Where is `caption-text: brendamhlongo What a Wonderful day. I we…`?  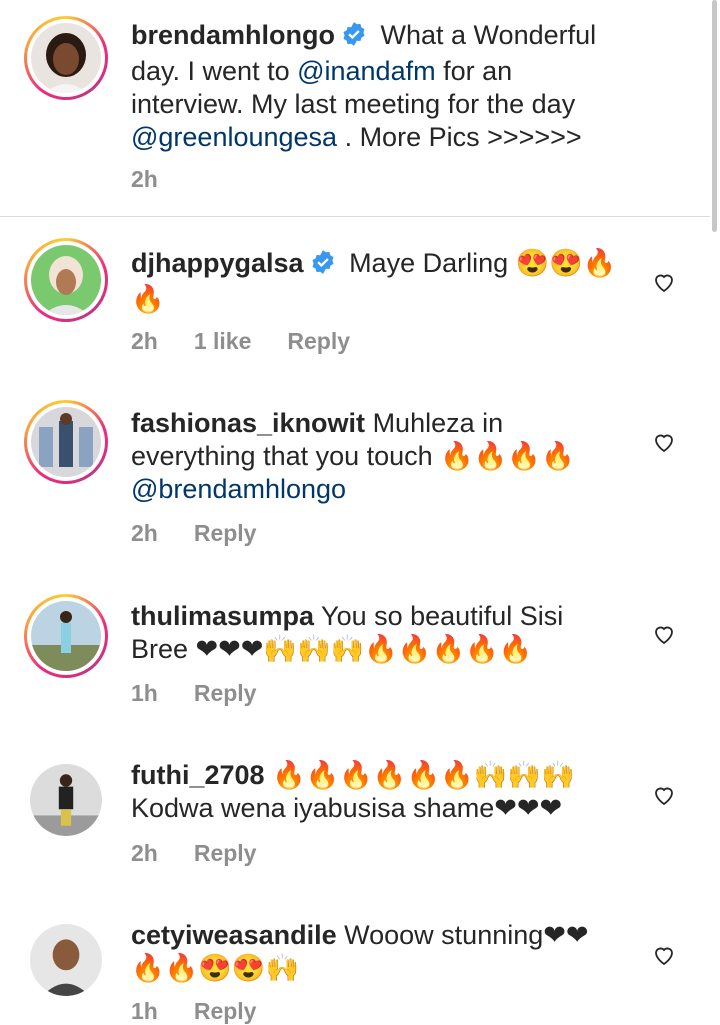
caption-text: brendamhlongo What a Wonderful day. I we… is located at coordinates (363, 86).